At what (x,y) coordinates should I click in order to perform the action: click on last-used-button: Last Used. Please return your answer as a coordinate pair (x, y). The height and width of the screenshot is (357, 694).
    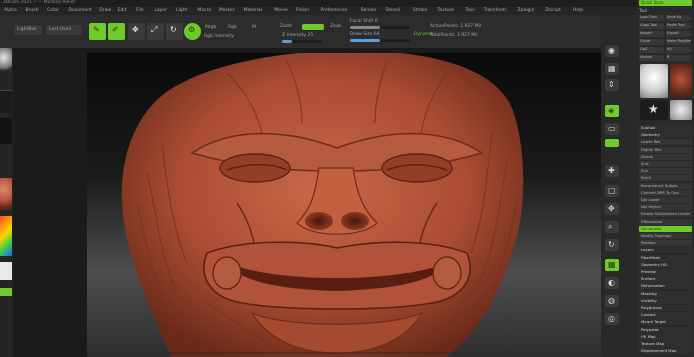
    Looking at the image, I should click on (64, 30).